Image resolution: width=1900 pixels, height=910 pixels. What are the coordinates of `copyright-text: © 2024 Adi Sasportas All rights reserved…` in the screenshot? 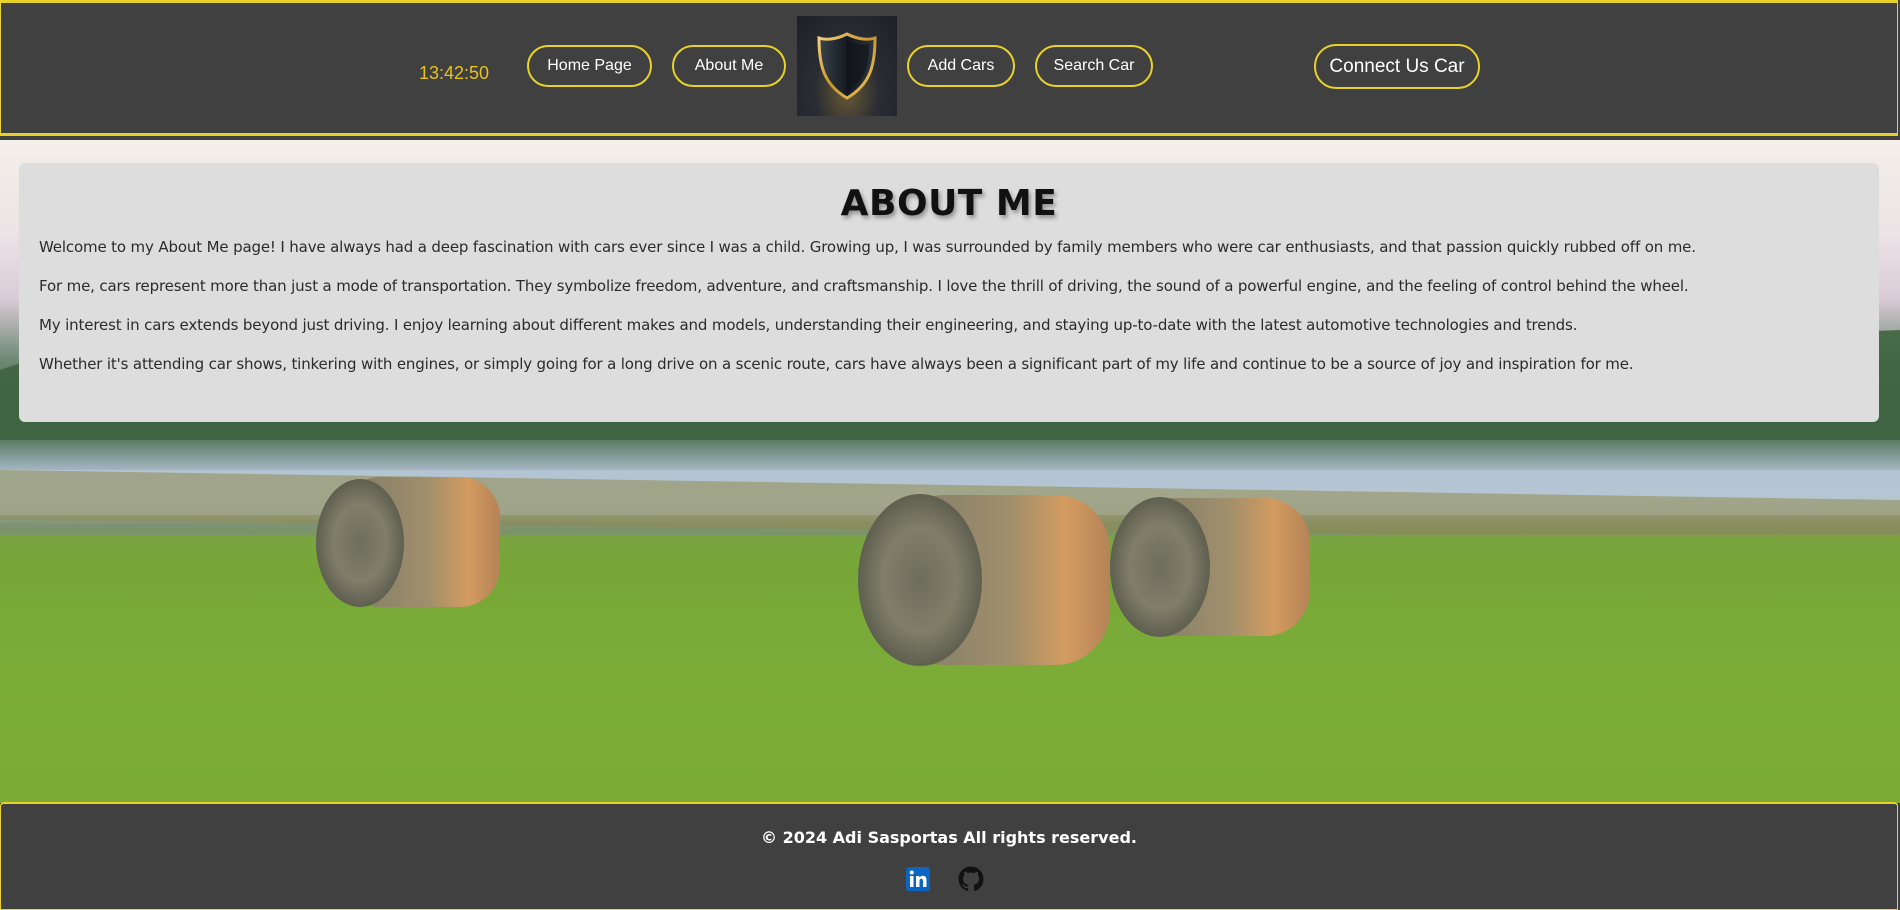 It's located at (949, 837).